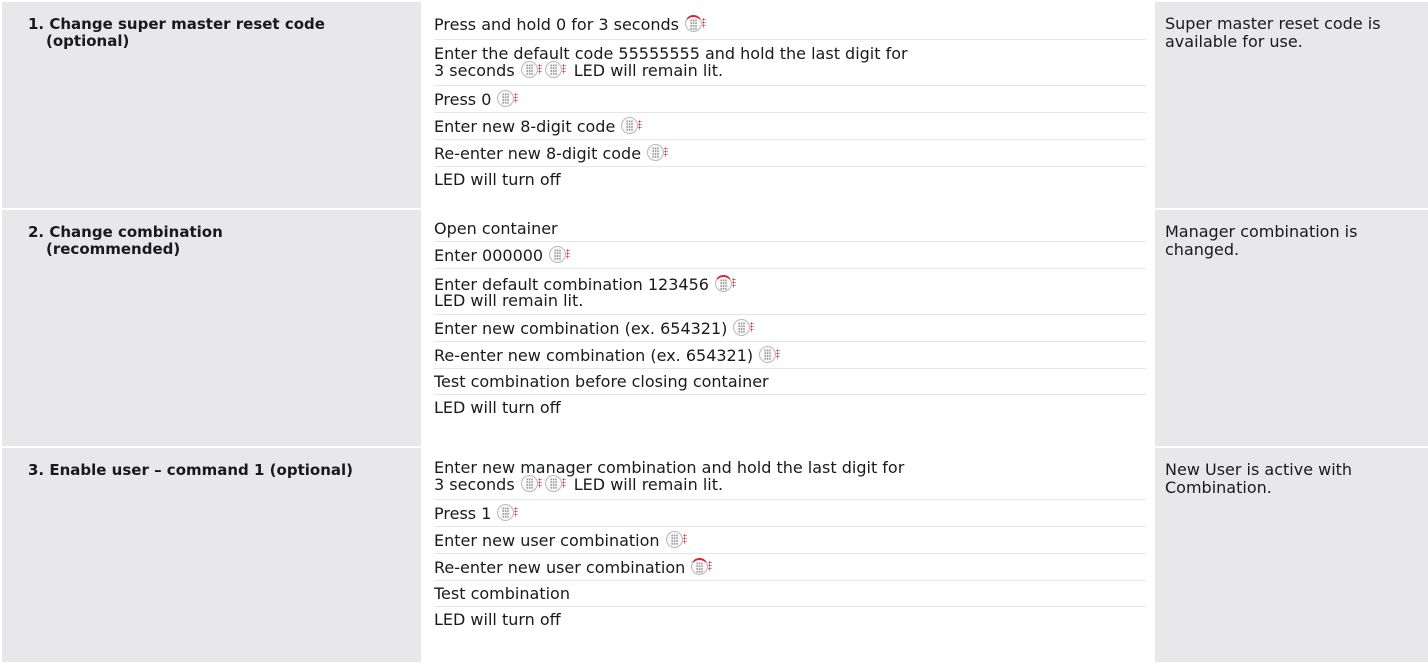 The width and height of the screenshot is (1428, 666). I want to click on row-title: 2. Change combination (recommended), so click(211, 328).